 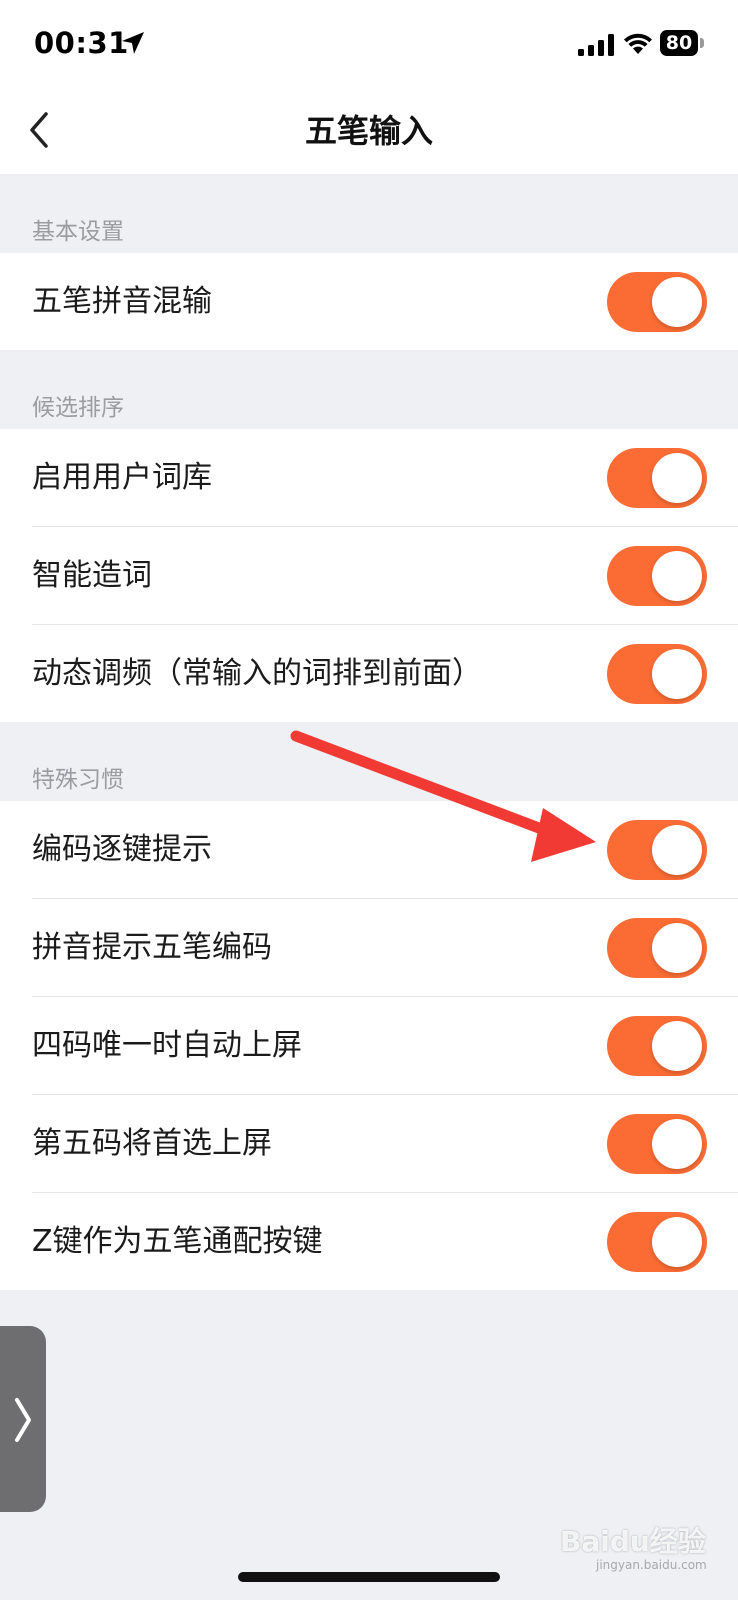 What do you see at coordinates (78, 408) in the screenshot?
I see `section-title: 候选排序` at bounding box center [78, 408].